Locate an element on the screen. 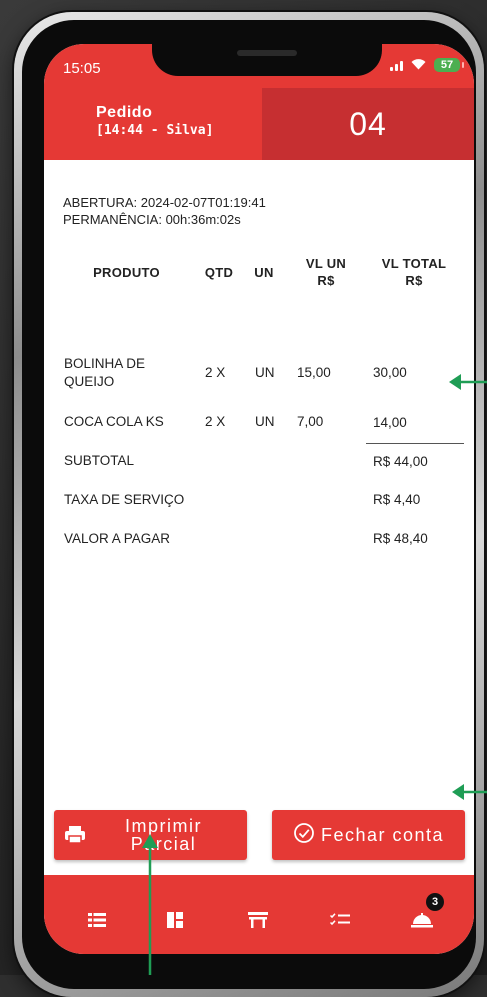 The width and height of the screenshot is (487, 997). order-subtitle: [14:44 - Silva] is located at coordinates (155, 130).